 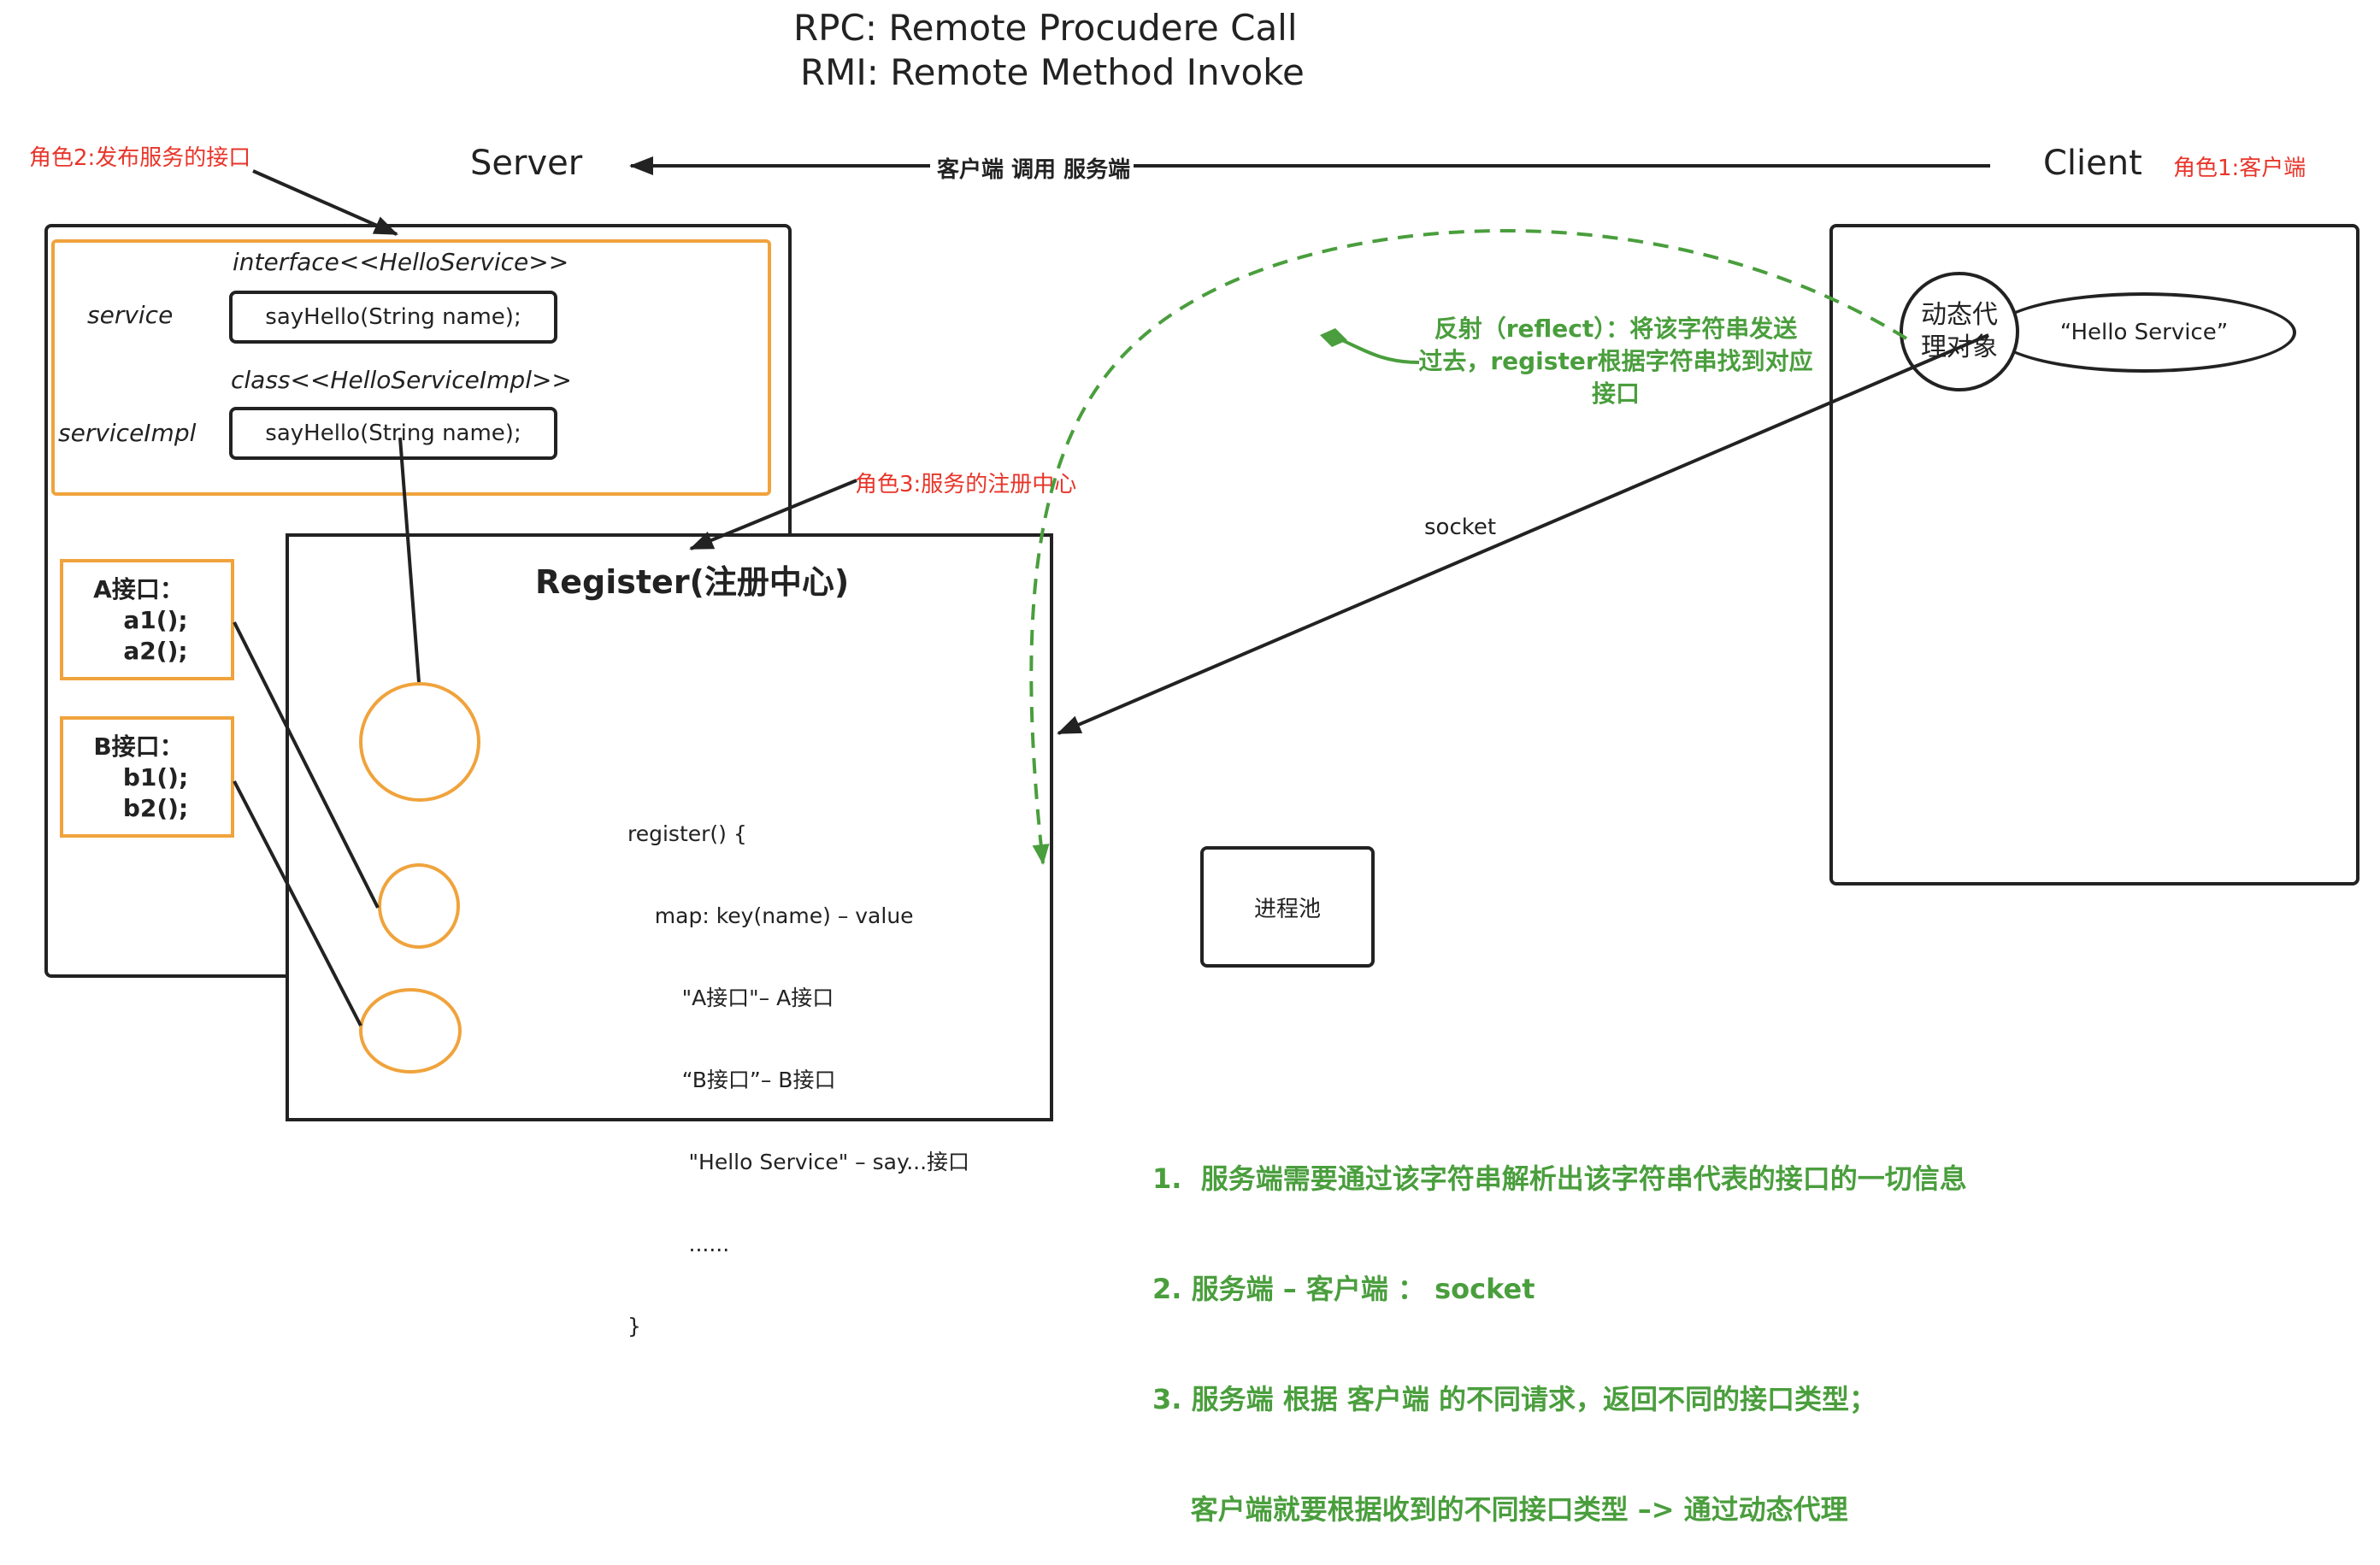 I want to click on socket-arrow, so click(x=1523, y=534).